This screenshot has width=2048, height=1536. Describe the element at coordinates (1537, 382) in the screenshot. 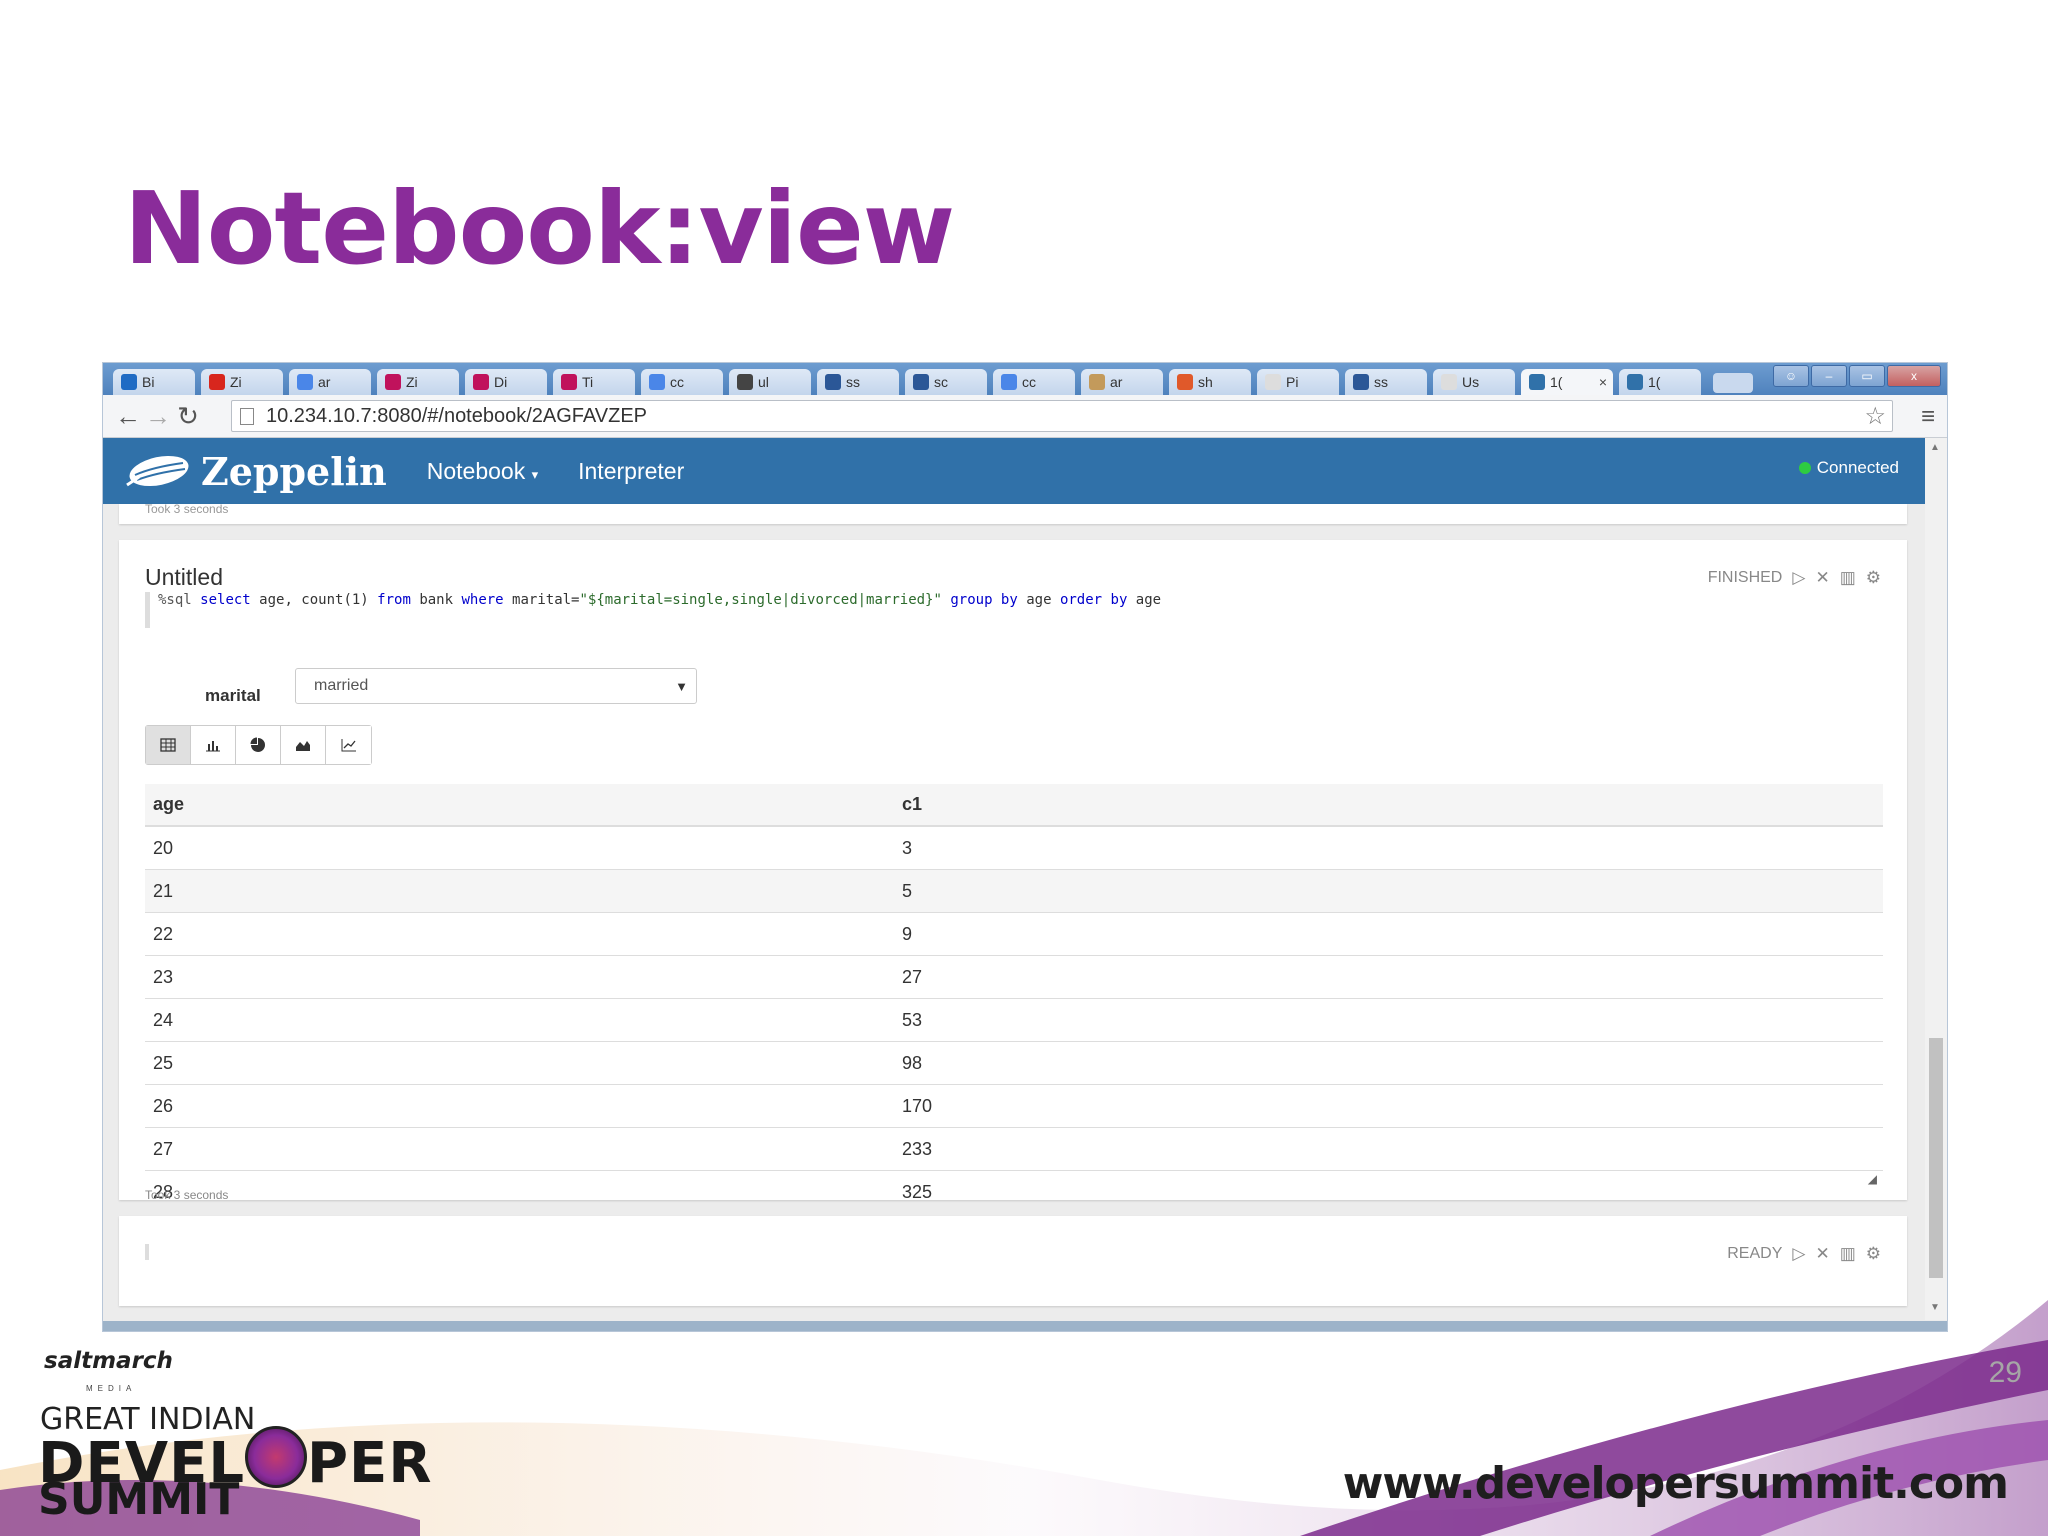

I see `zeppelin-icon` at that location.